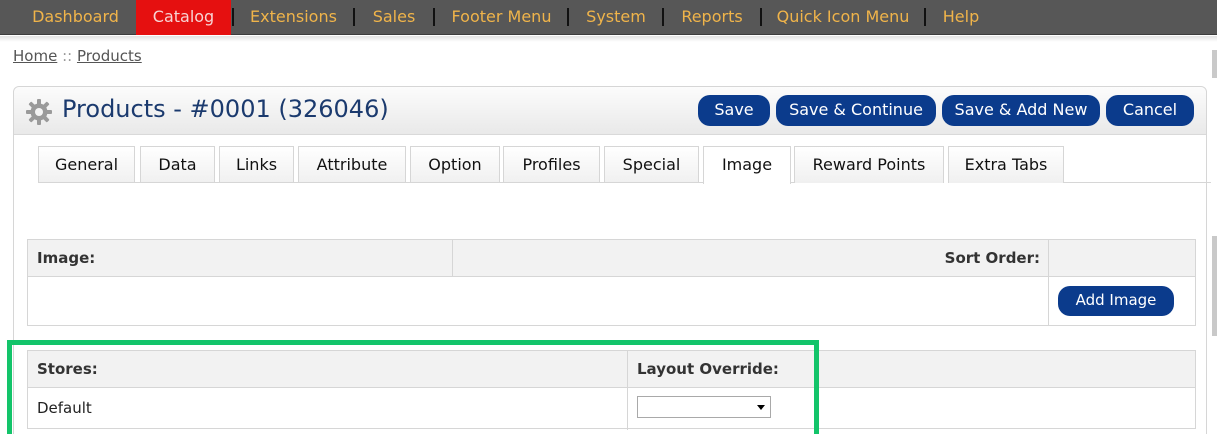 The image size is (1217, 434). I want to click on nav-item-quick-icon-menu: Quick Icon Menu, so click(843, 17).